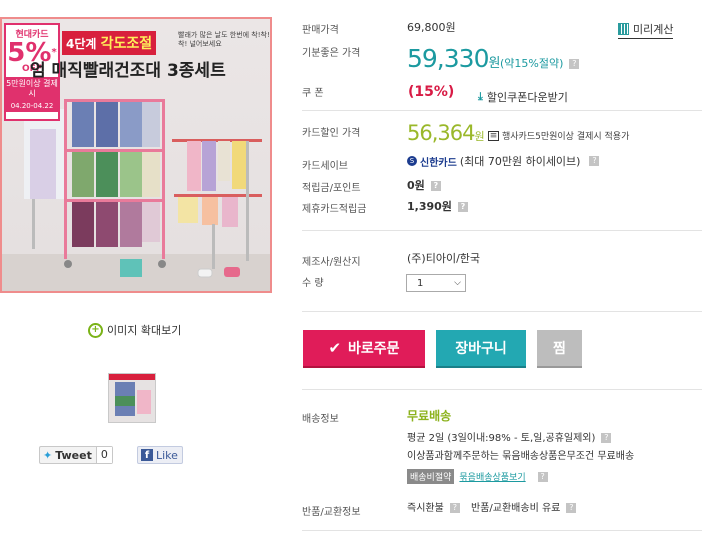  Describe the element at coordinates (320, 30) in the screenshot. I see `sale-price-label: 판매가격` at that location.